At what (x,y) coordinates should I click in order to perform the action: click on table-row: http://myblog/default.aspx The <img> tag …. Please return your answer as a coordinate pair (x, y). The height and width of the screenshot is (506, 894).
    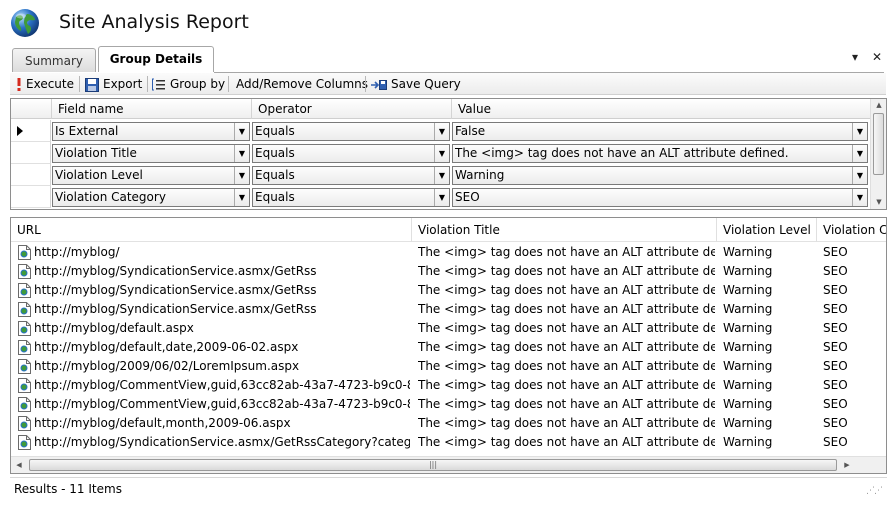
    Looking at the image, I should click on (448, 328).